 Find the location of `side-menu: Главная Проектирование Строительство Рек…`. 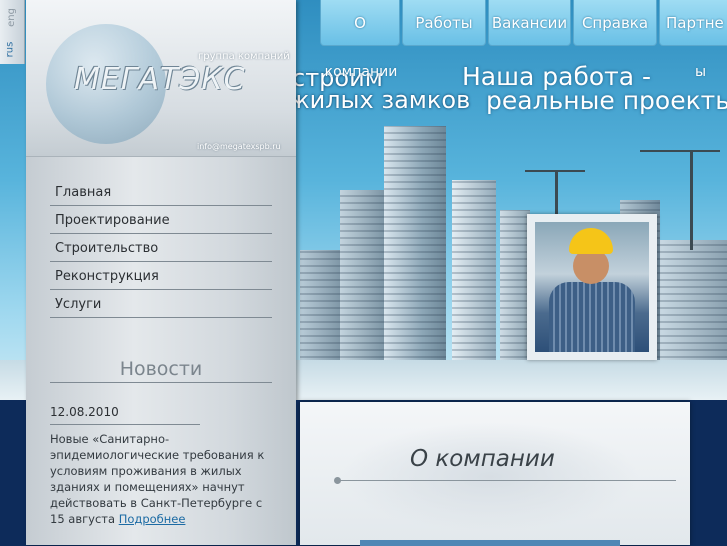

side-menu: Главная Проектирование Строительство Рек… is located at coordinates (161, 248).